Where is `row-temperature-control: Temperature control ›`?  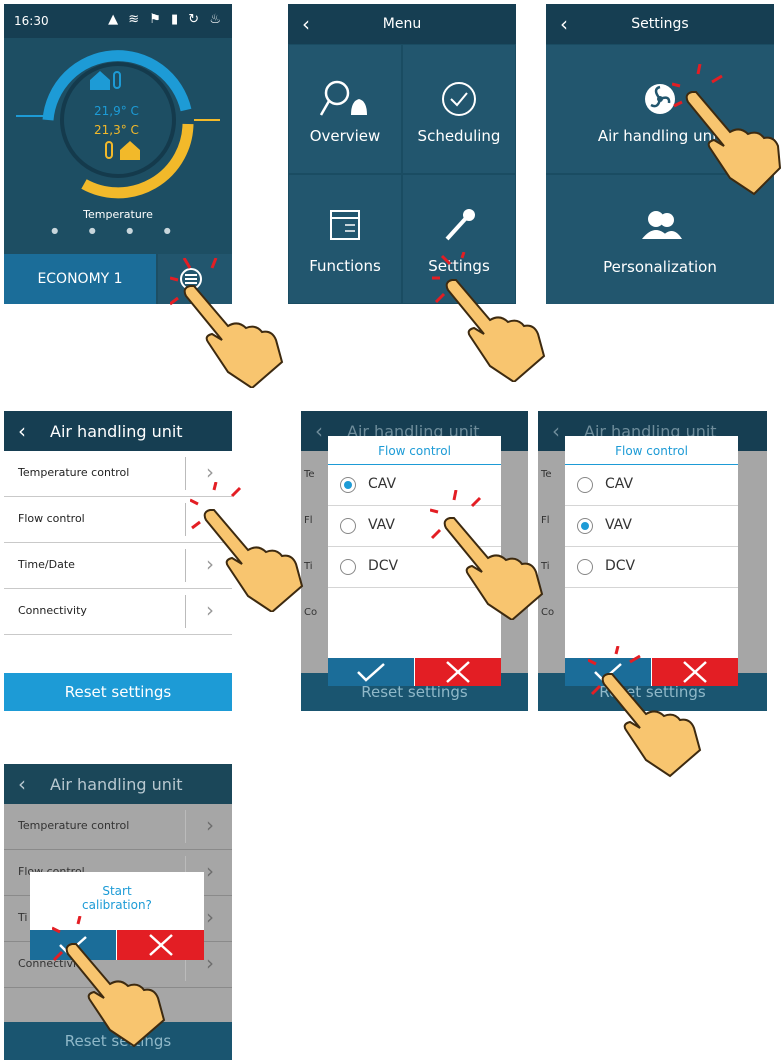 row-temperature-control: Temperature control › is located at coordinates (118, 827).